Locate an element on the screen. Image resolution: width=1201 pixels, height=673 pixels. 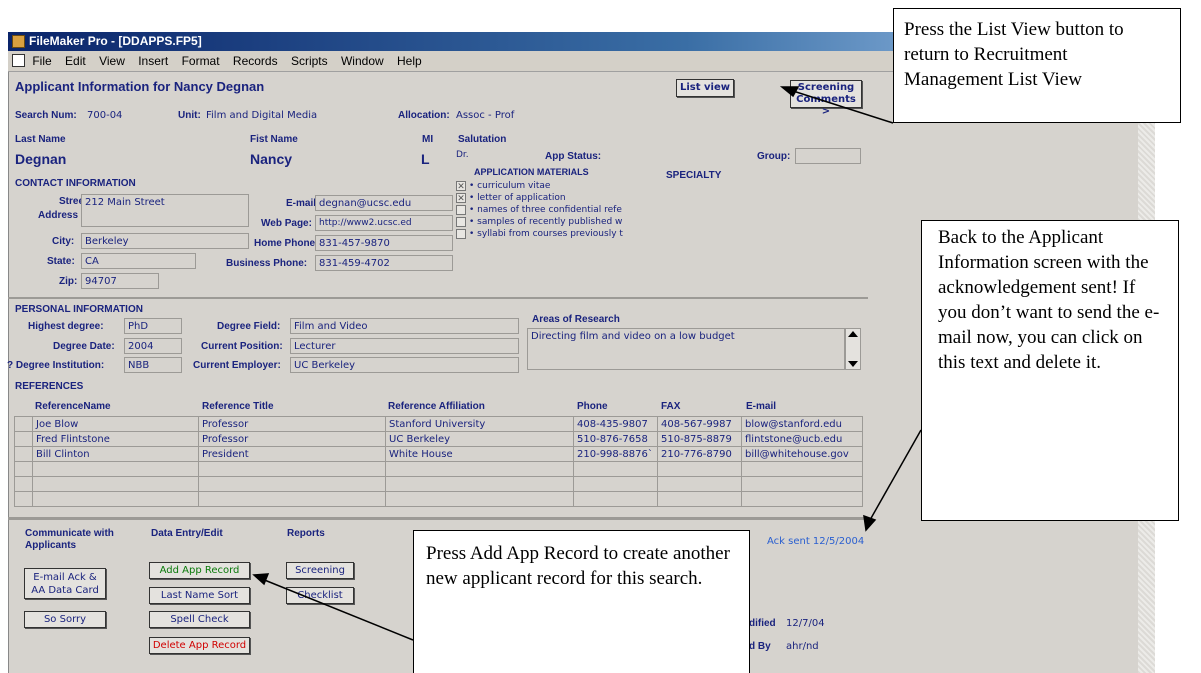
arrow-head-add-app is located at coordinates (261, 579).